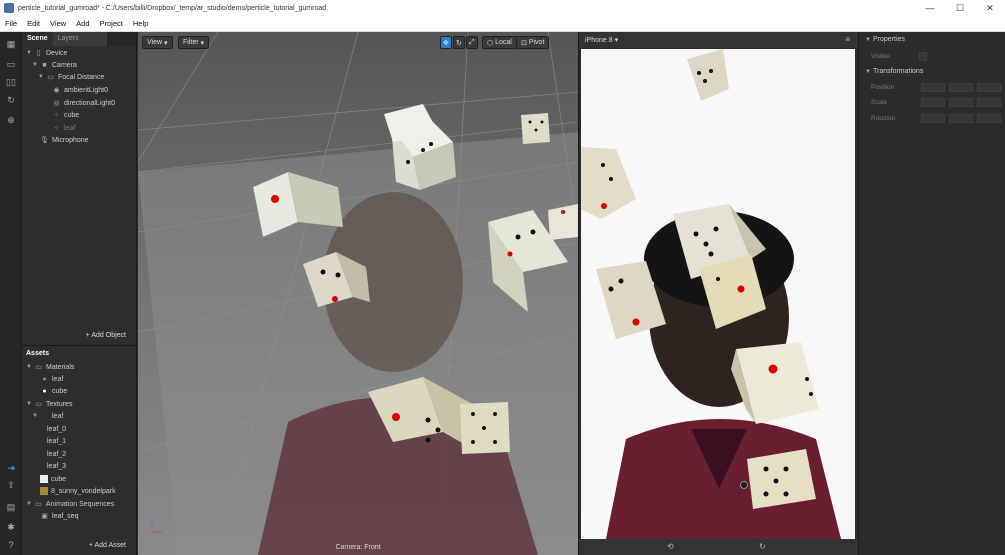 The height and width of the screenshot is (555, 1005). Describe the element at coordinates (44, 65) in the screenshot. I see `camera-icon: ■` at that location.